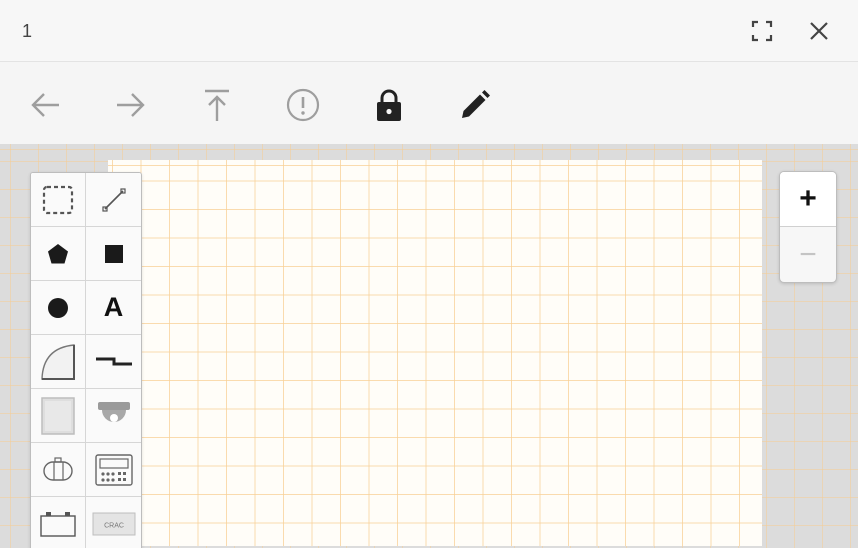  Describe the element at coordinates (429, 103) in the screenshot. I see `toolbar` at that location.